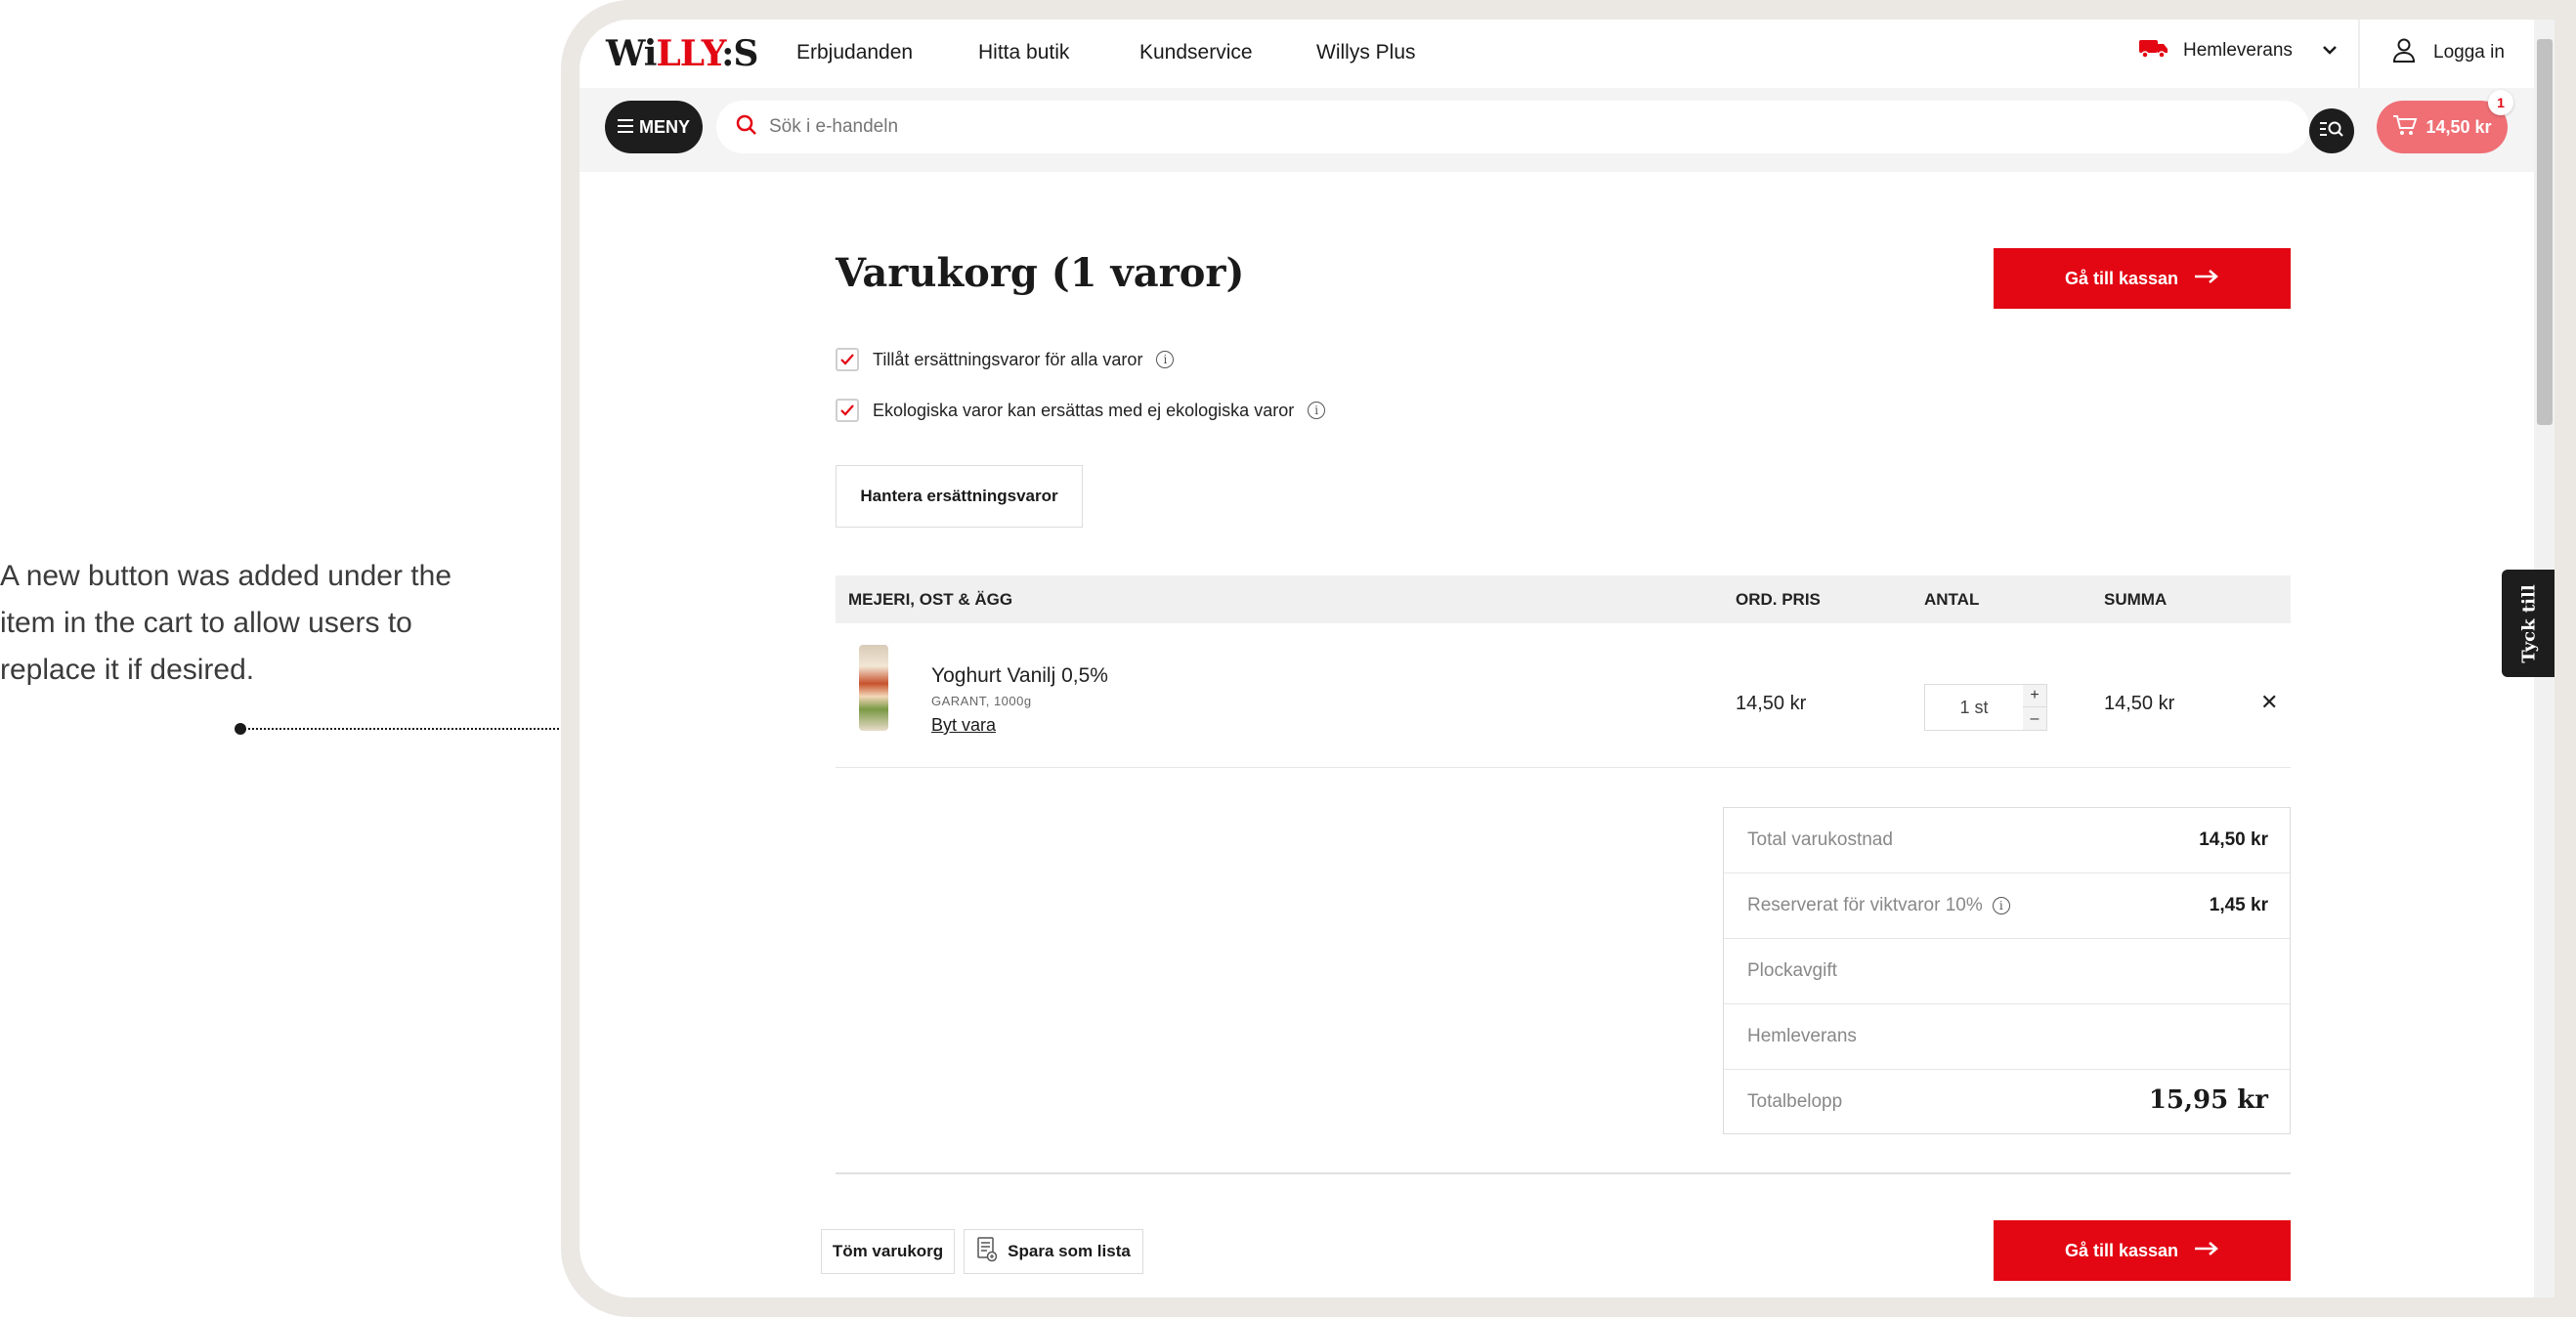  I want to click on item-price: 14,50 kr, so click(1772, 703).